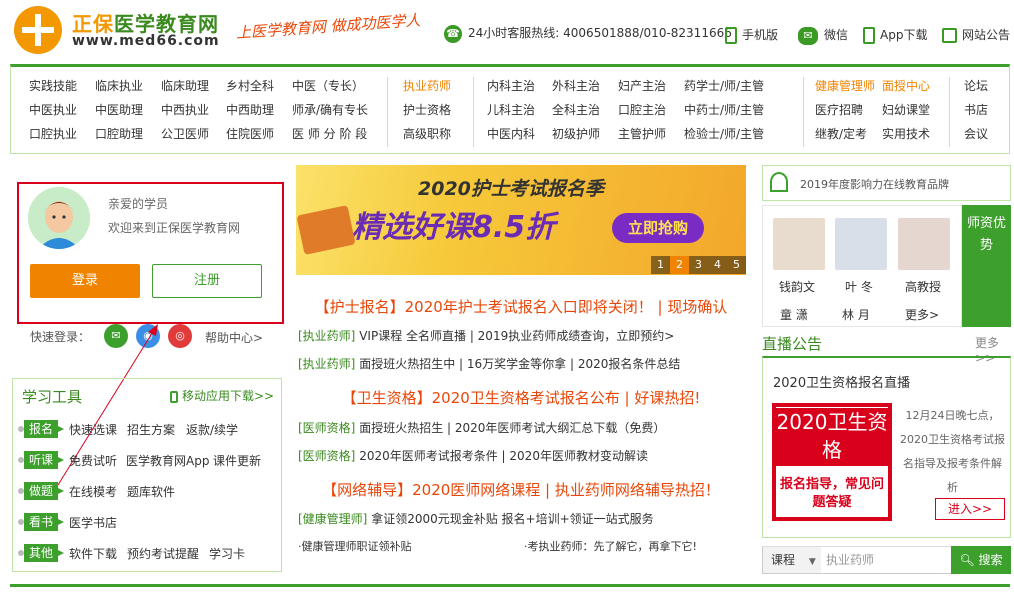  What do you see at coordinates (679, 265) in the screenshot?
I see `banner-page-2: 2` at bounding box center [679, 265].